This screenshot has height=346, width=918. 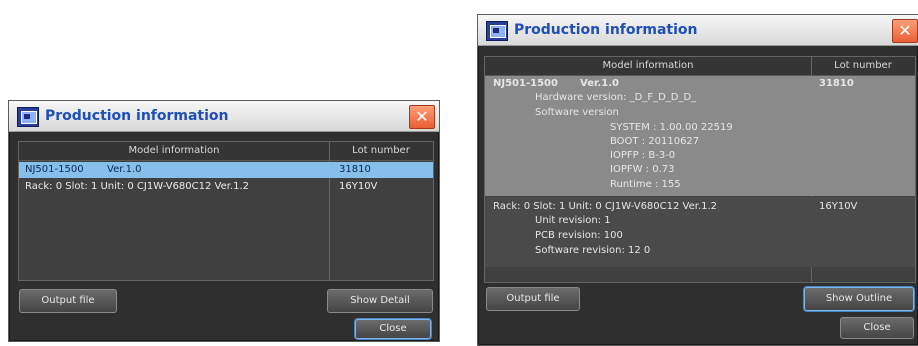 What do you see at coordinates (573, 220) in the screenshot?
I see `unit-revision: Unit revision: 1` at bounding box center [573, 220].